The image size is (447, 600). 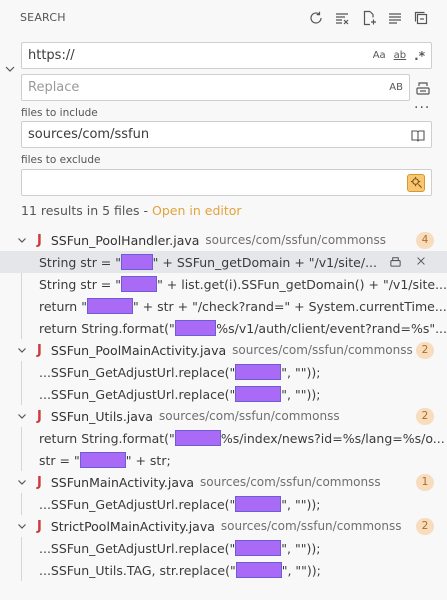 What do you see at coordinates (408, 261) in the screenshot?
I see `match-row-actions` at bounding box center [408, 261].